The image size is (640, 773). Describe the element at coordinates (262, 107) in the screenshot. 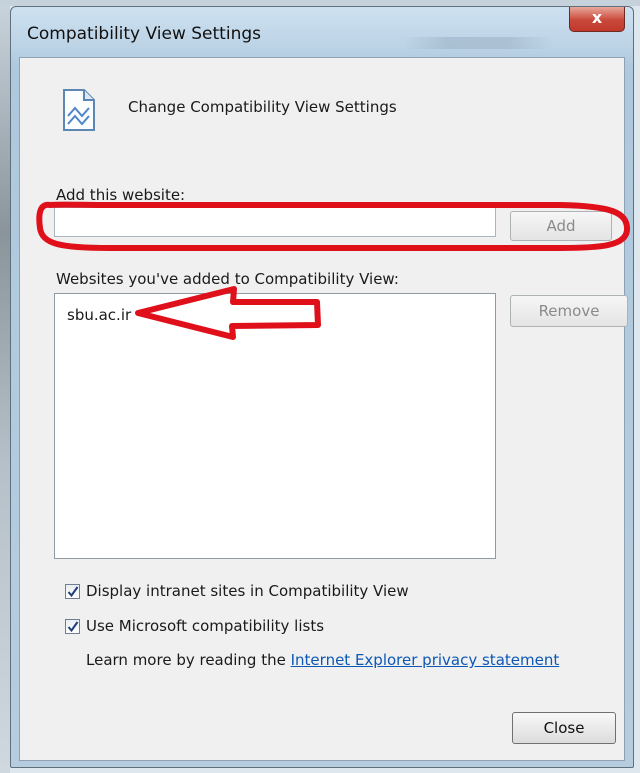

I see `dialog-heading: Change Compatibility View Settings` at that location.